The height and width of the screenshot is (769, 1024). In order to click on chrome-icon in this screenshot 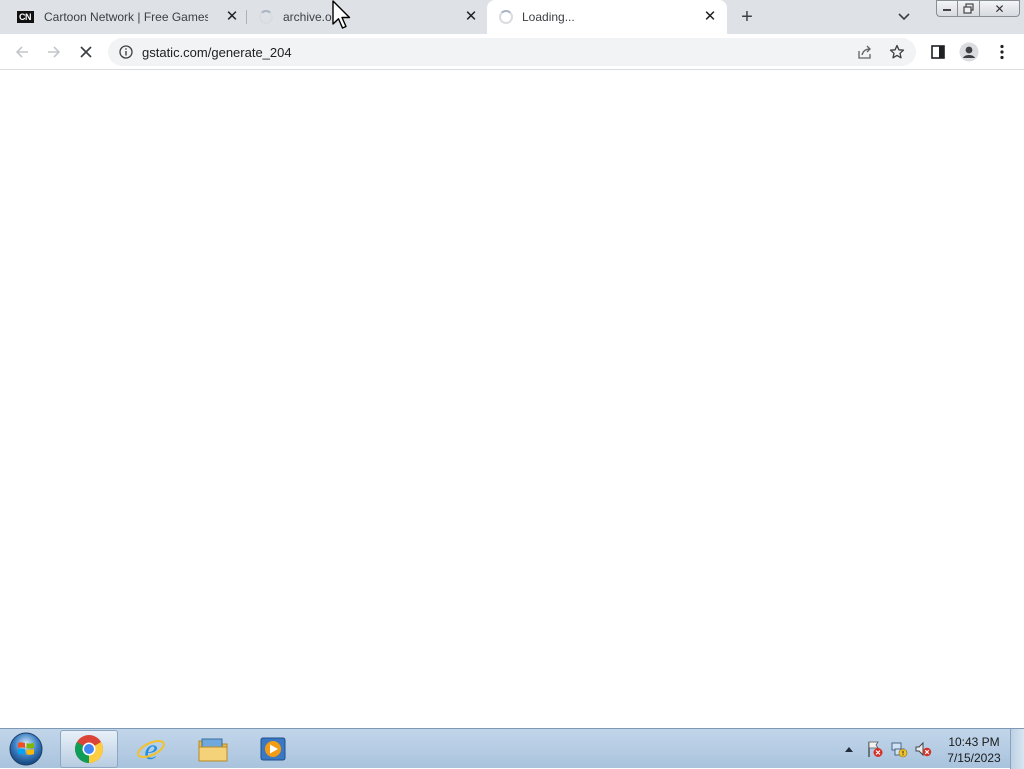, I will do `click(89, 749)`.